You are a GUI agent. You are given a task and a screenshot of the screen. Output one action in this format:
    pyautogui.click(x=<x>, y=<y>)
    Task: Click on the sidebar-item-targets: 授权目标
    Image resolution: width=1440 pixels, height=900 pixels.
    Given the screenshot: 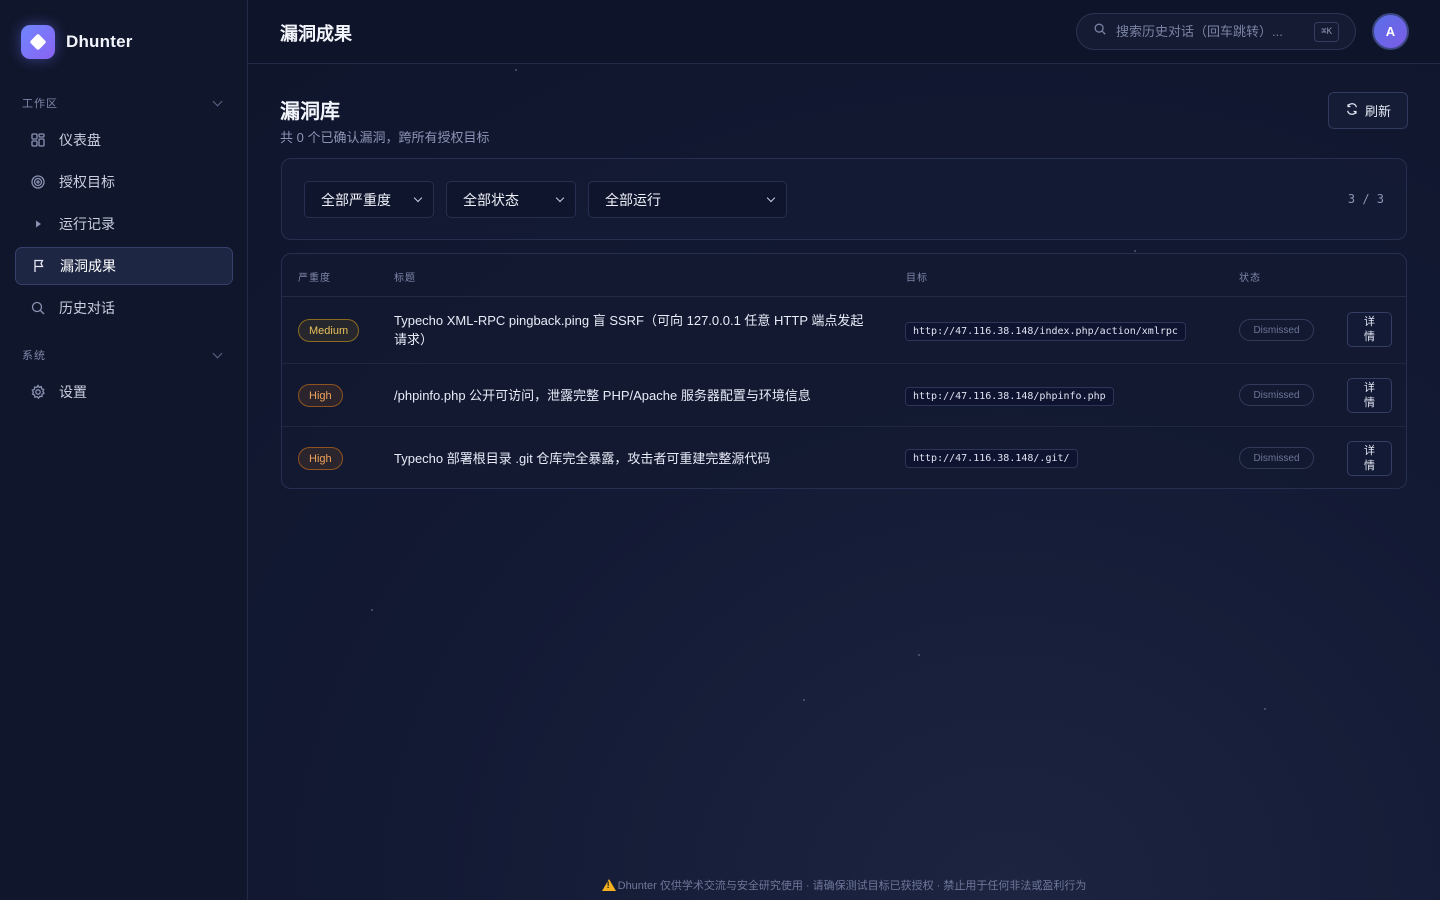 What is the action you would take?
    pyautogui.click(x=124, y=182)
    